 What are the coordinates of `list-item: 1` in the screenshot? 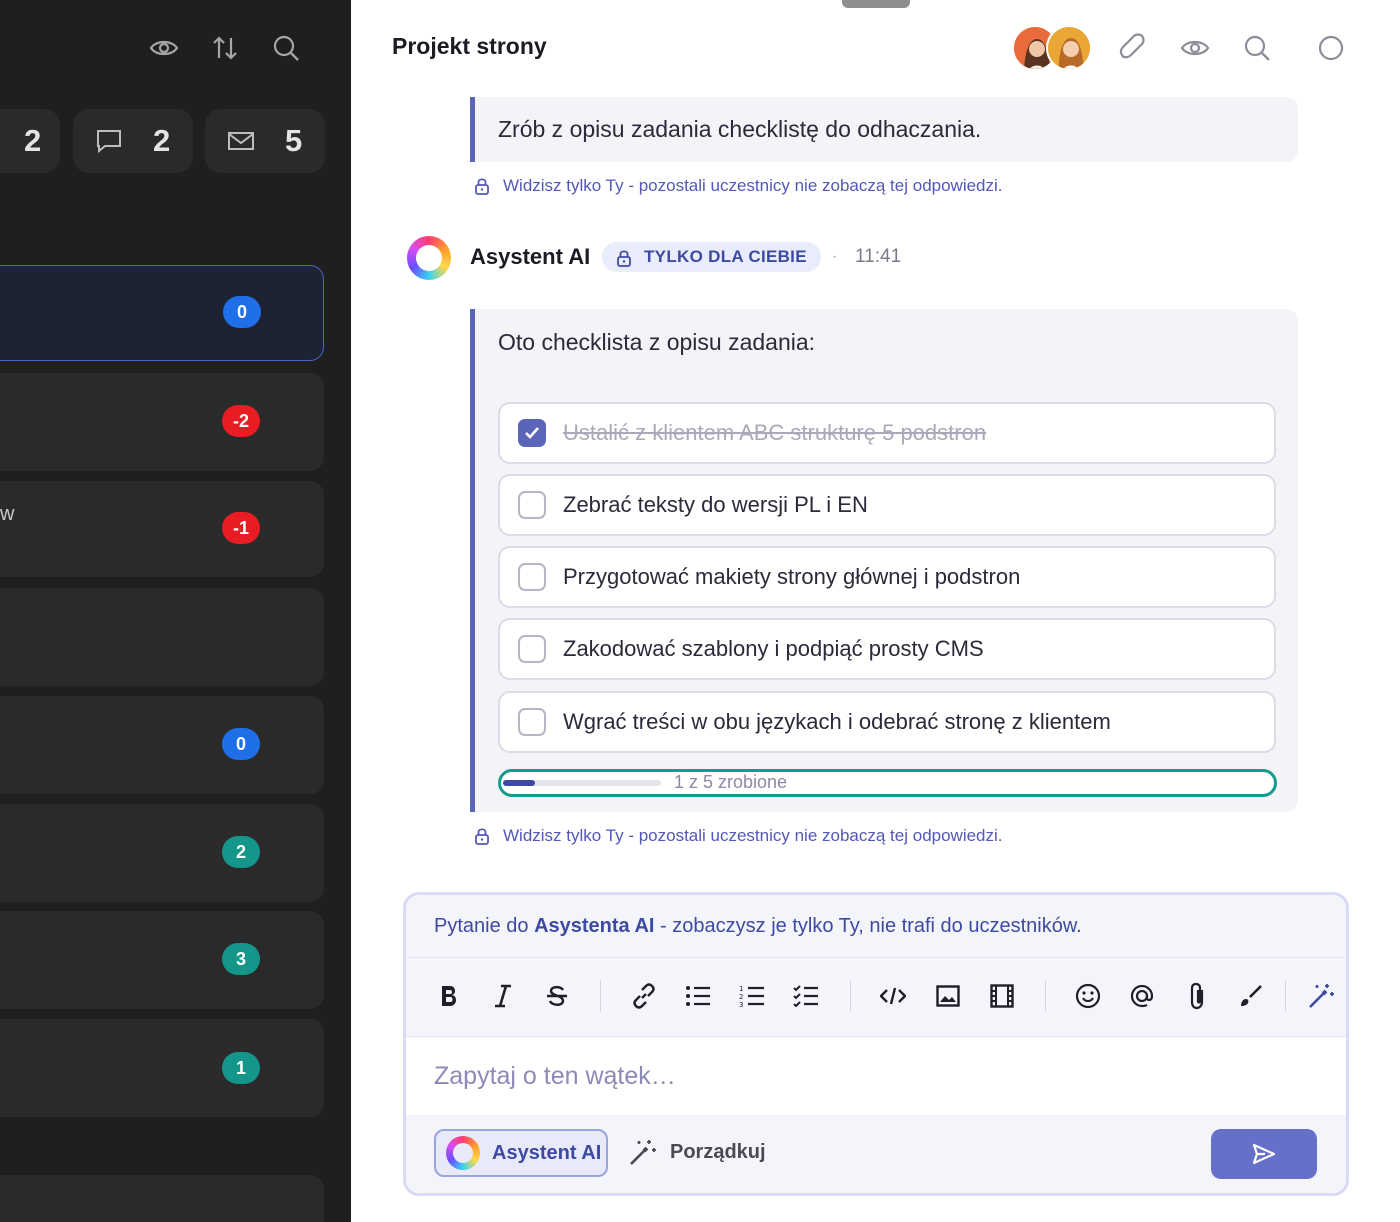 It's located at (162, 1068).